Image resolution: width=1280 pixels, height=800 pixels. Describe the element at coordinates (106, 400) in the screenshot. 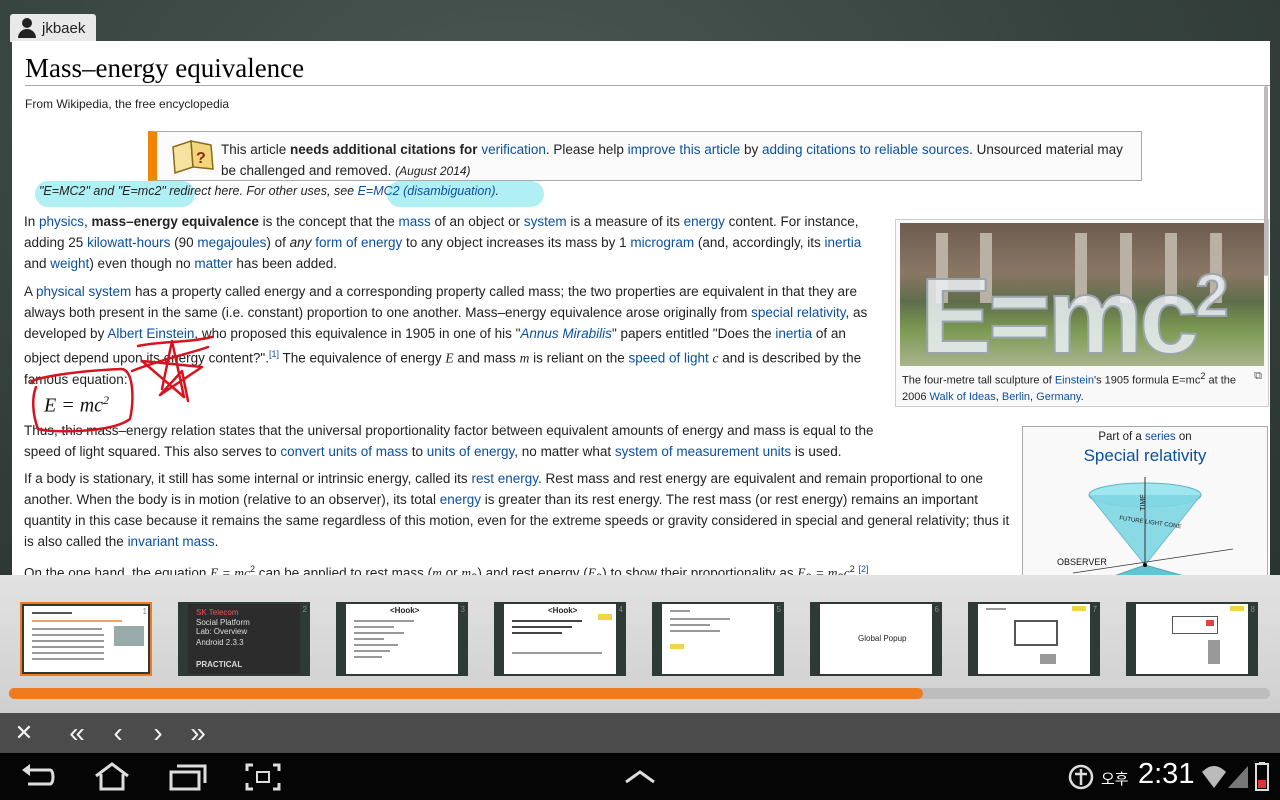

I see `equation-exponent: 2` at that location.